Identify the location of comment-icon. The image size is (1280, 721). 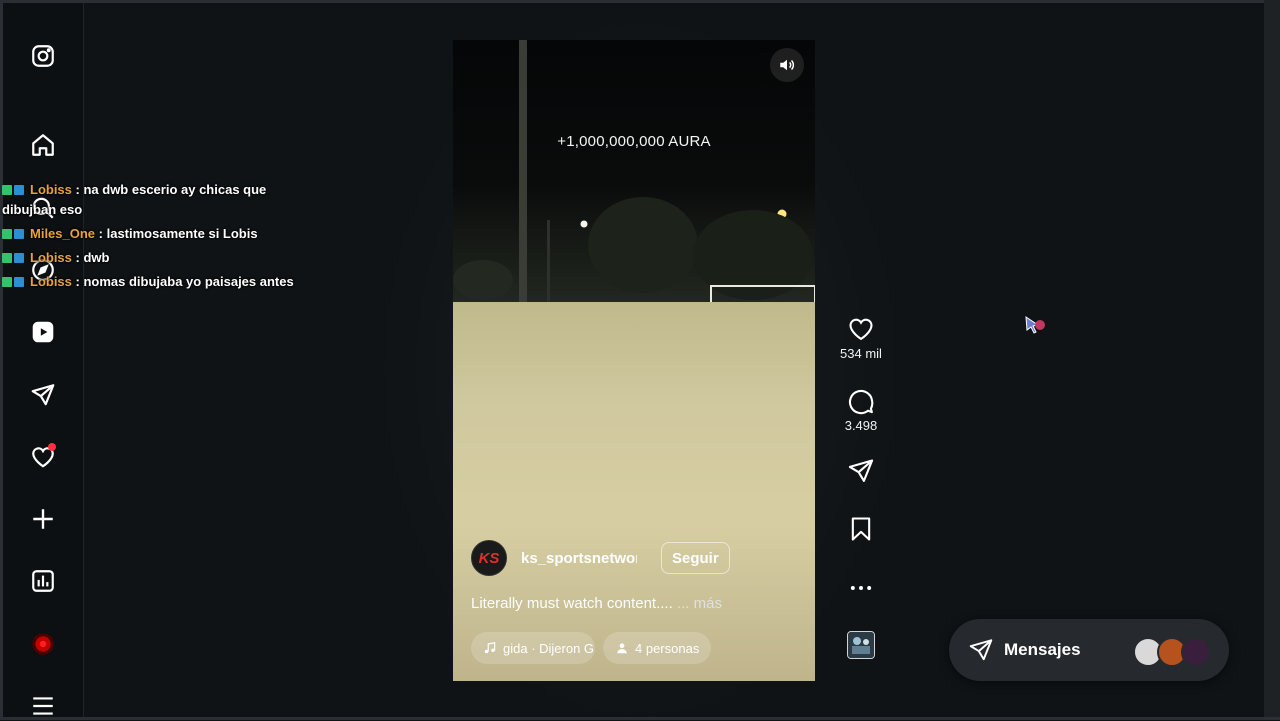
(861, 402).